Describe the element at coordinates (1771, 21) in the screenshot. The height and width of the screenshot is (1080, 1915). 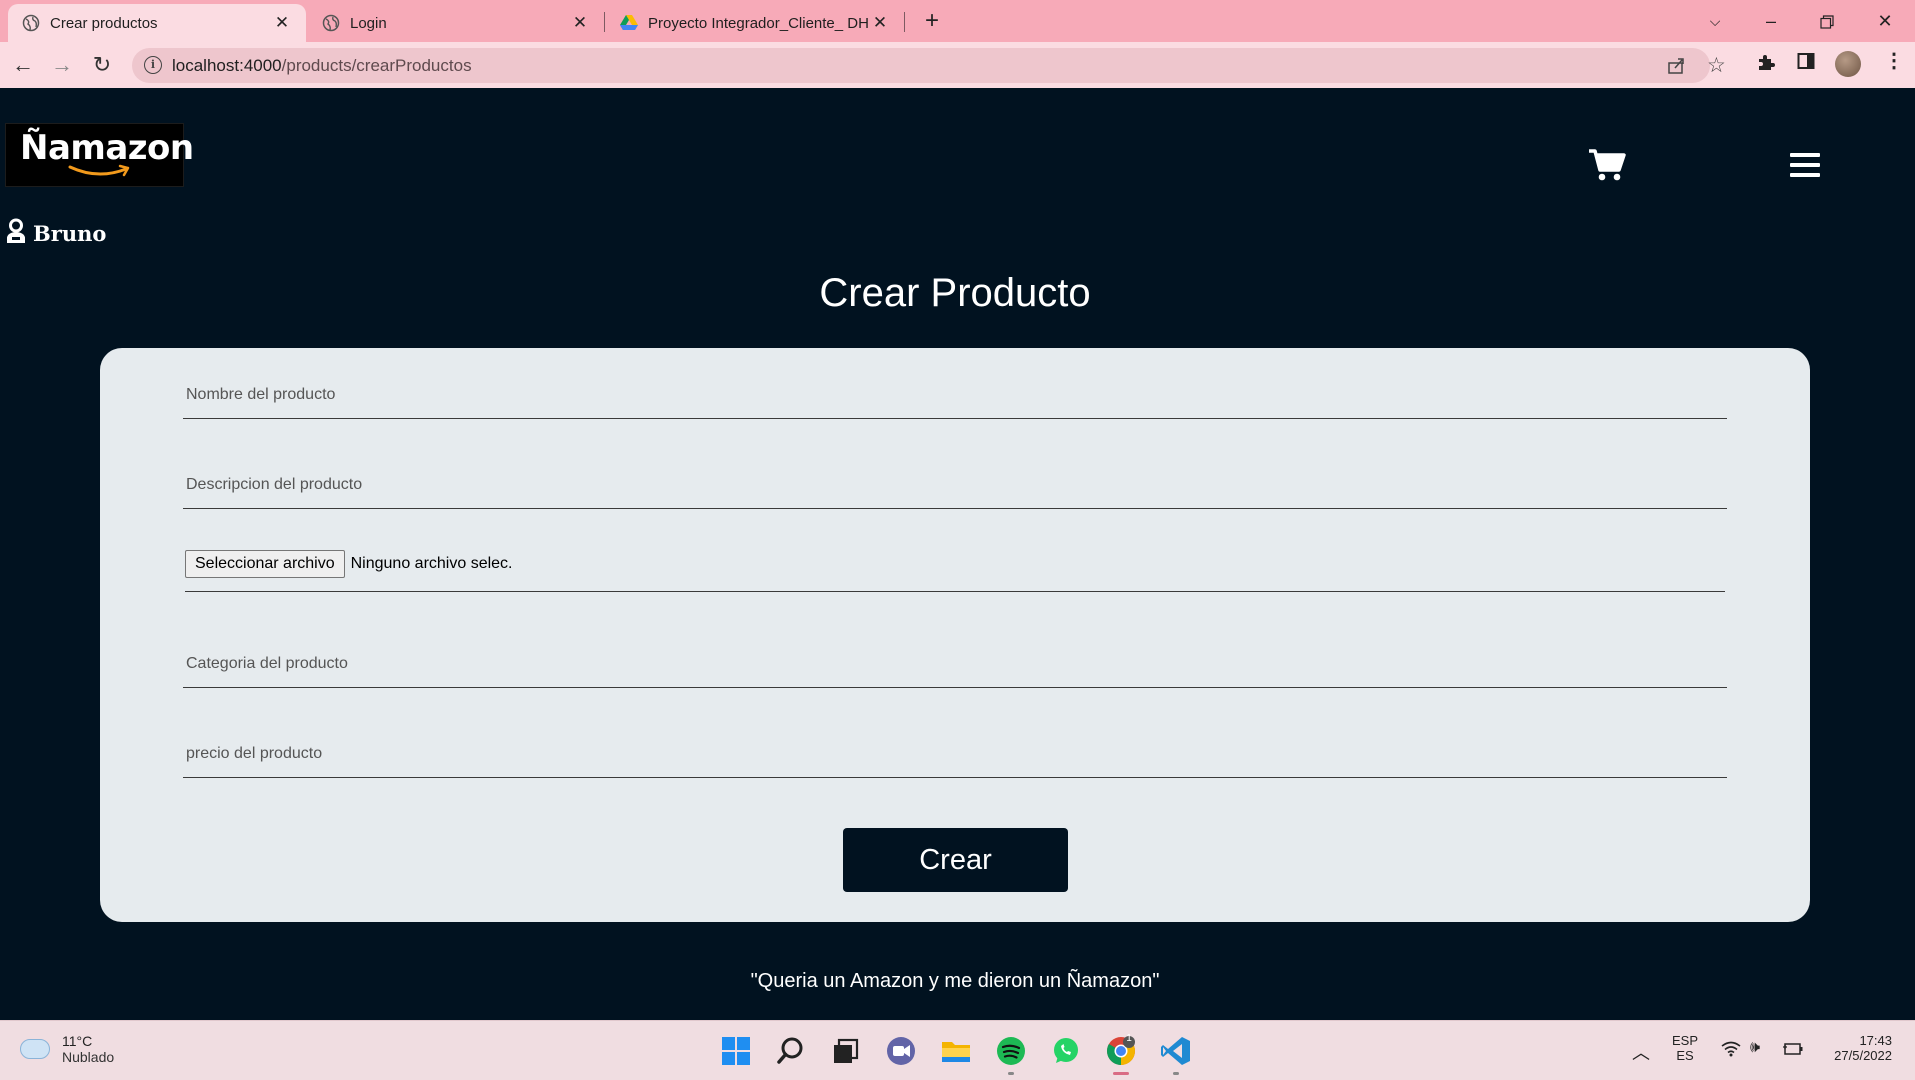
I see `minimize-button: –` at that location.